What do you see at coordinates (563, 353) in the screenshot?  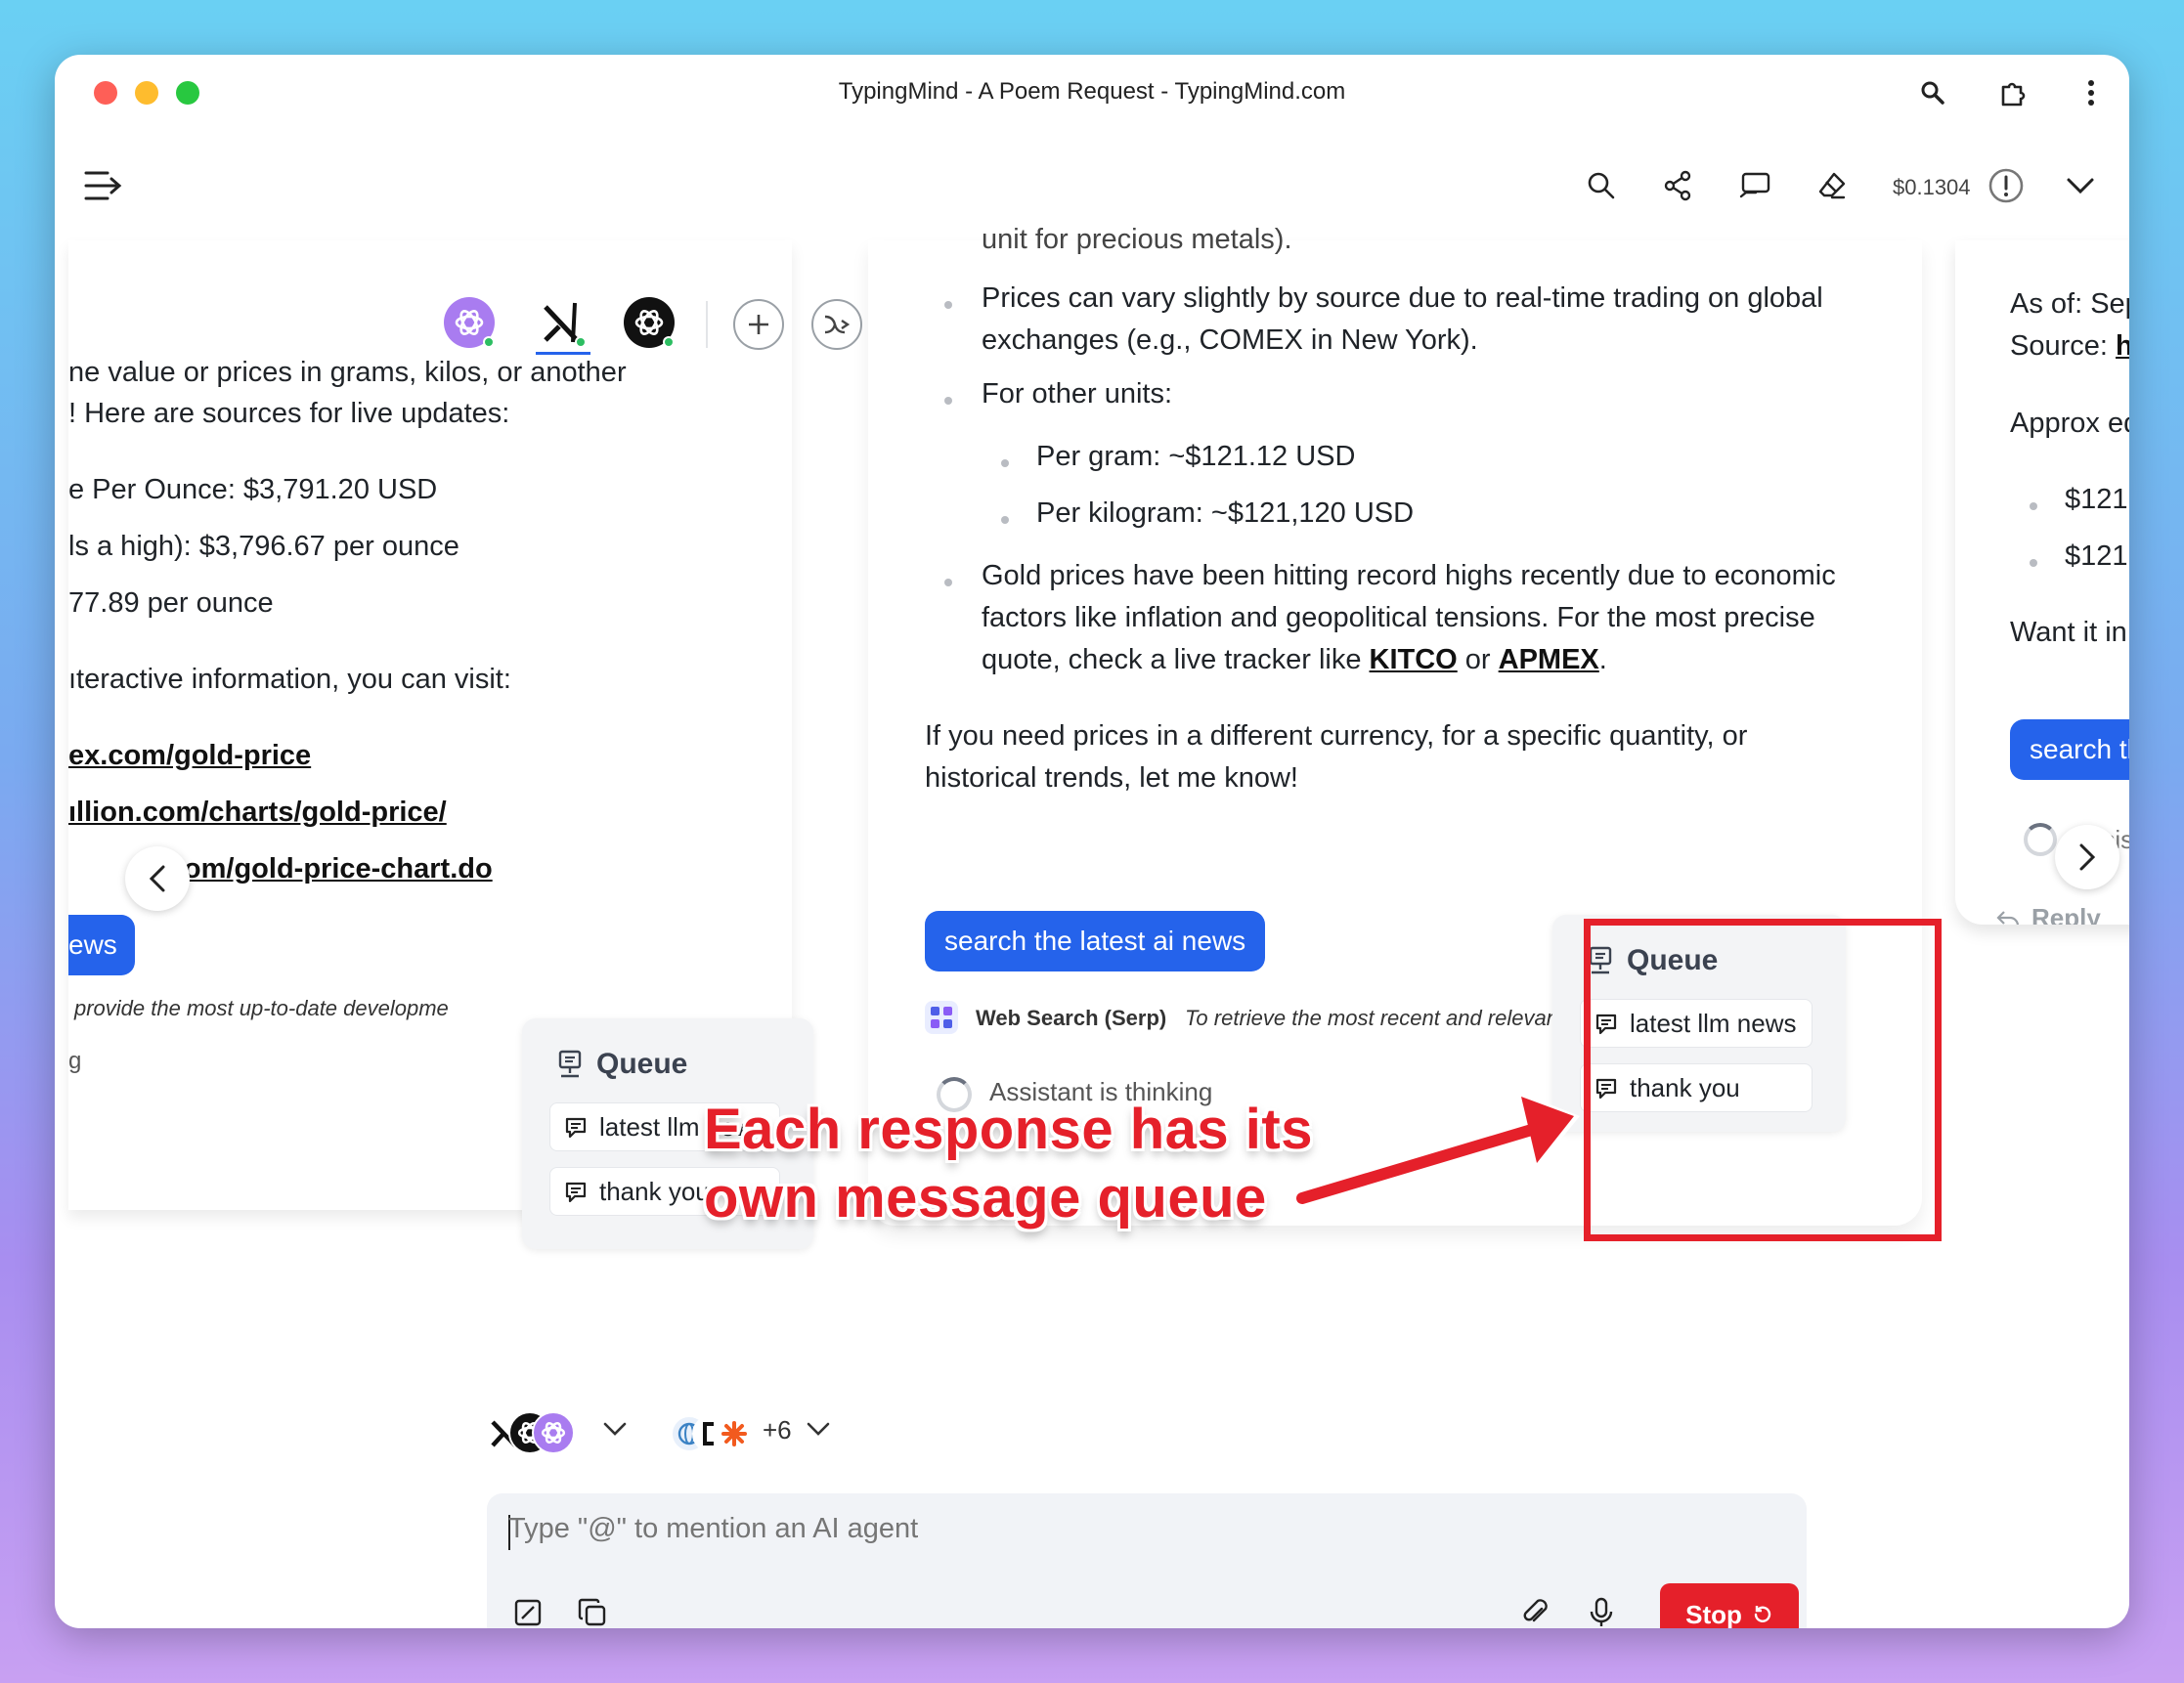 I see `active-model-underline` at bounding box center [563, 353].